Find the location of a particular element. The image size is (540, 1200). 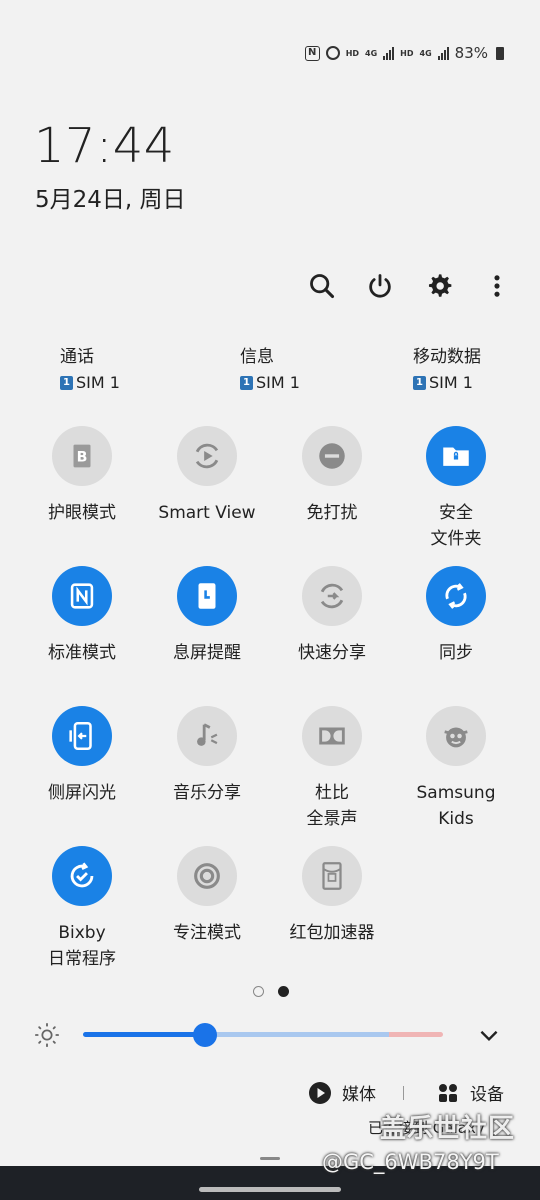

dolby-atmos-icon is located at coordinates (332, 736).